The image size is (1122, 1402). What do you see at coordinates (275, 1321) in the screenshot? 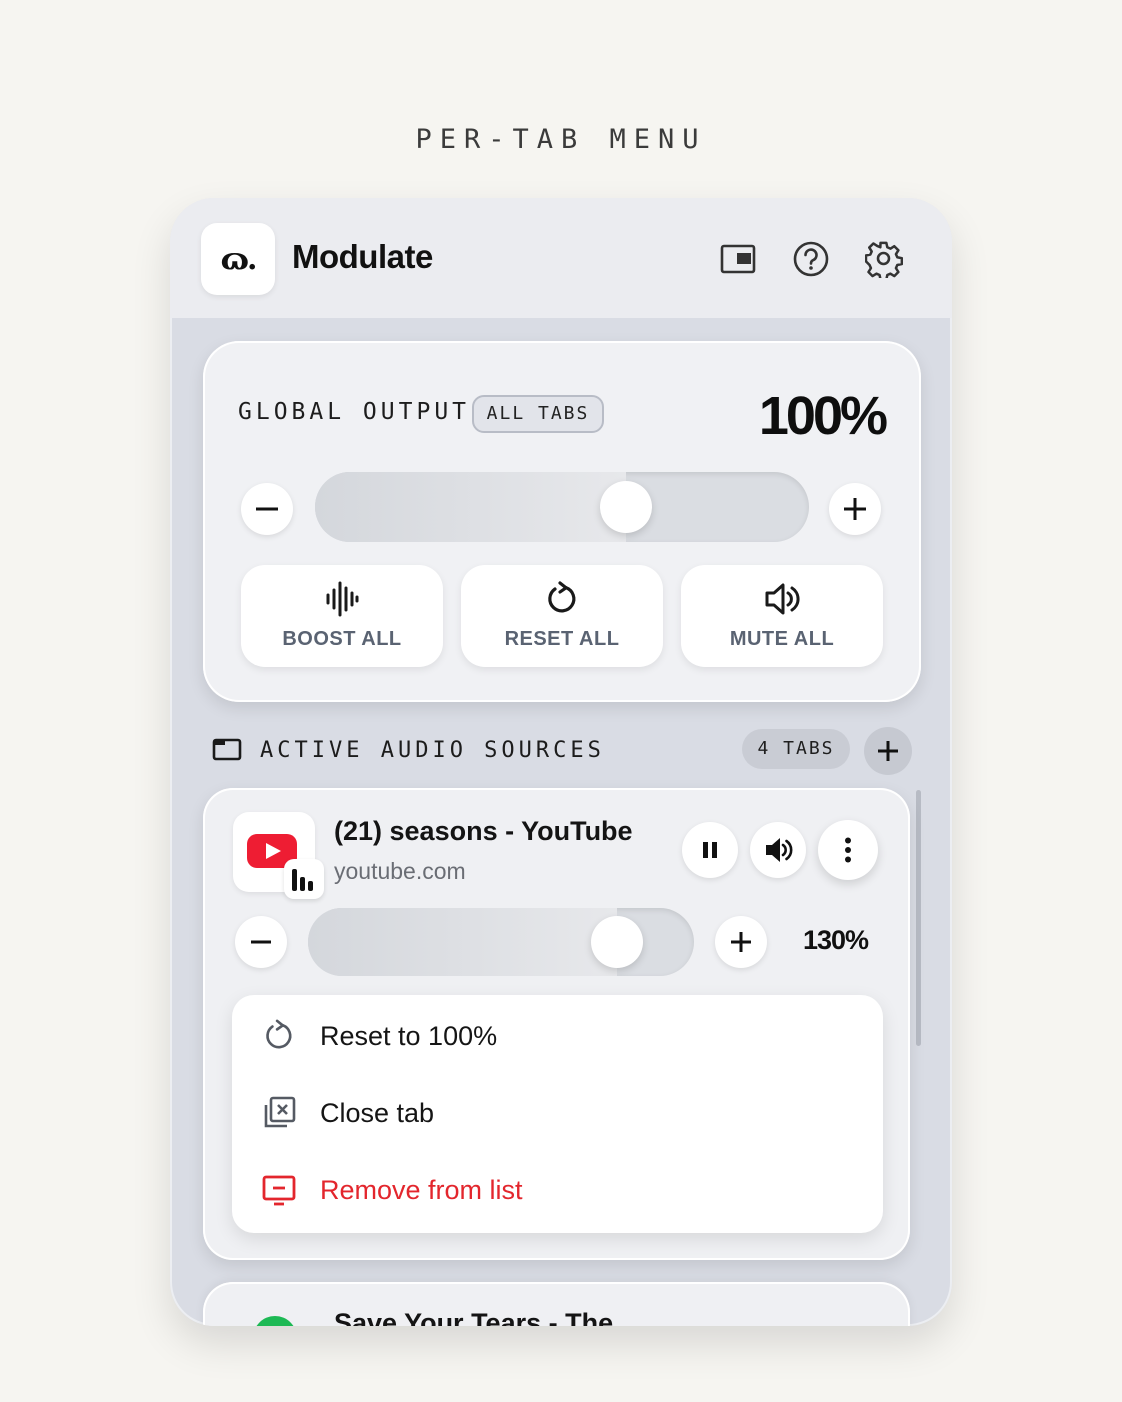
I see `spotify-icon` at bounding box center [275, 1321].